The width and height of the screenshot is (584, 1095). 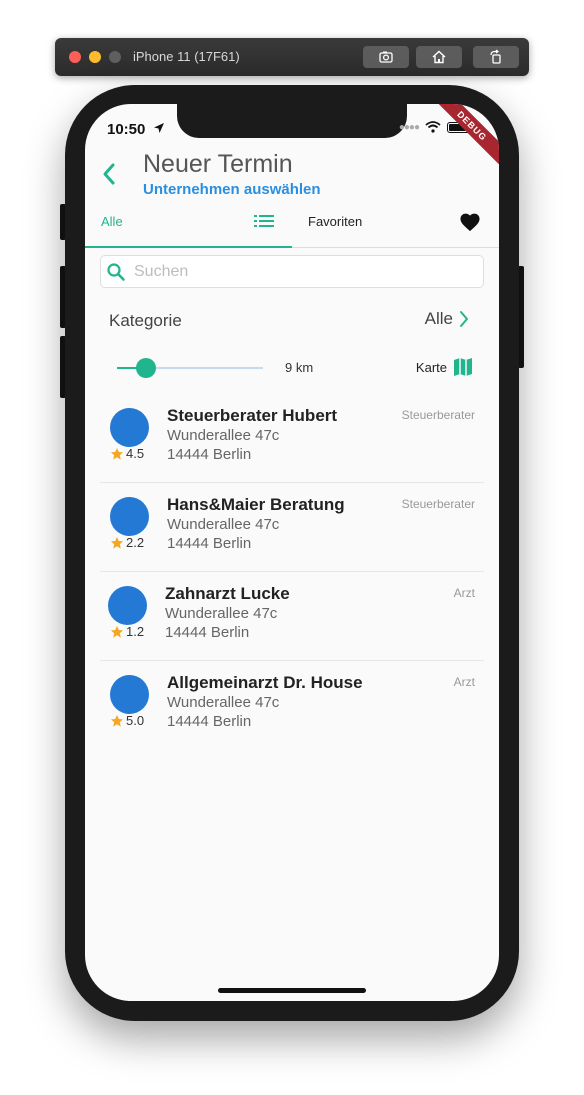 I want to click on search-box, so click(x=292, y=271).